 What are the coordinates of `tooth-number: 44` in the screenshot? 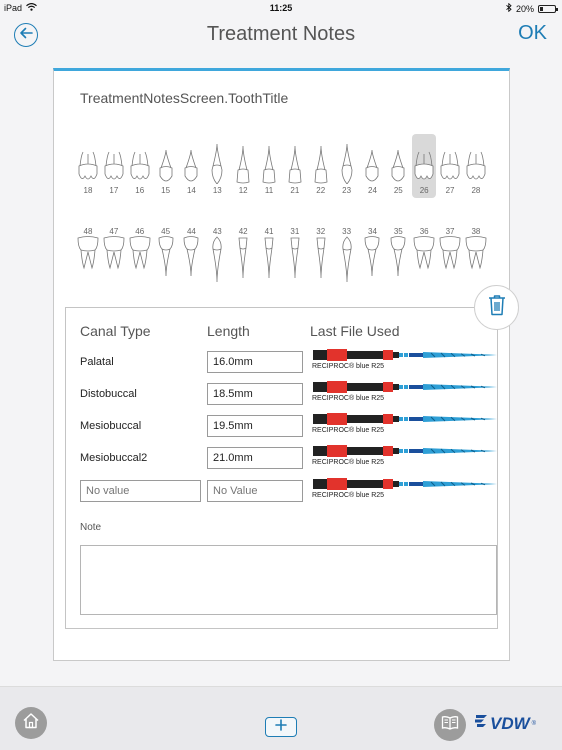 It's located at (191, 231).